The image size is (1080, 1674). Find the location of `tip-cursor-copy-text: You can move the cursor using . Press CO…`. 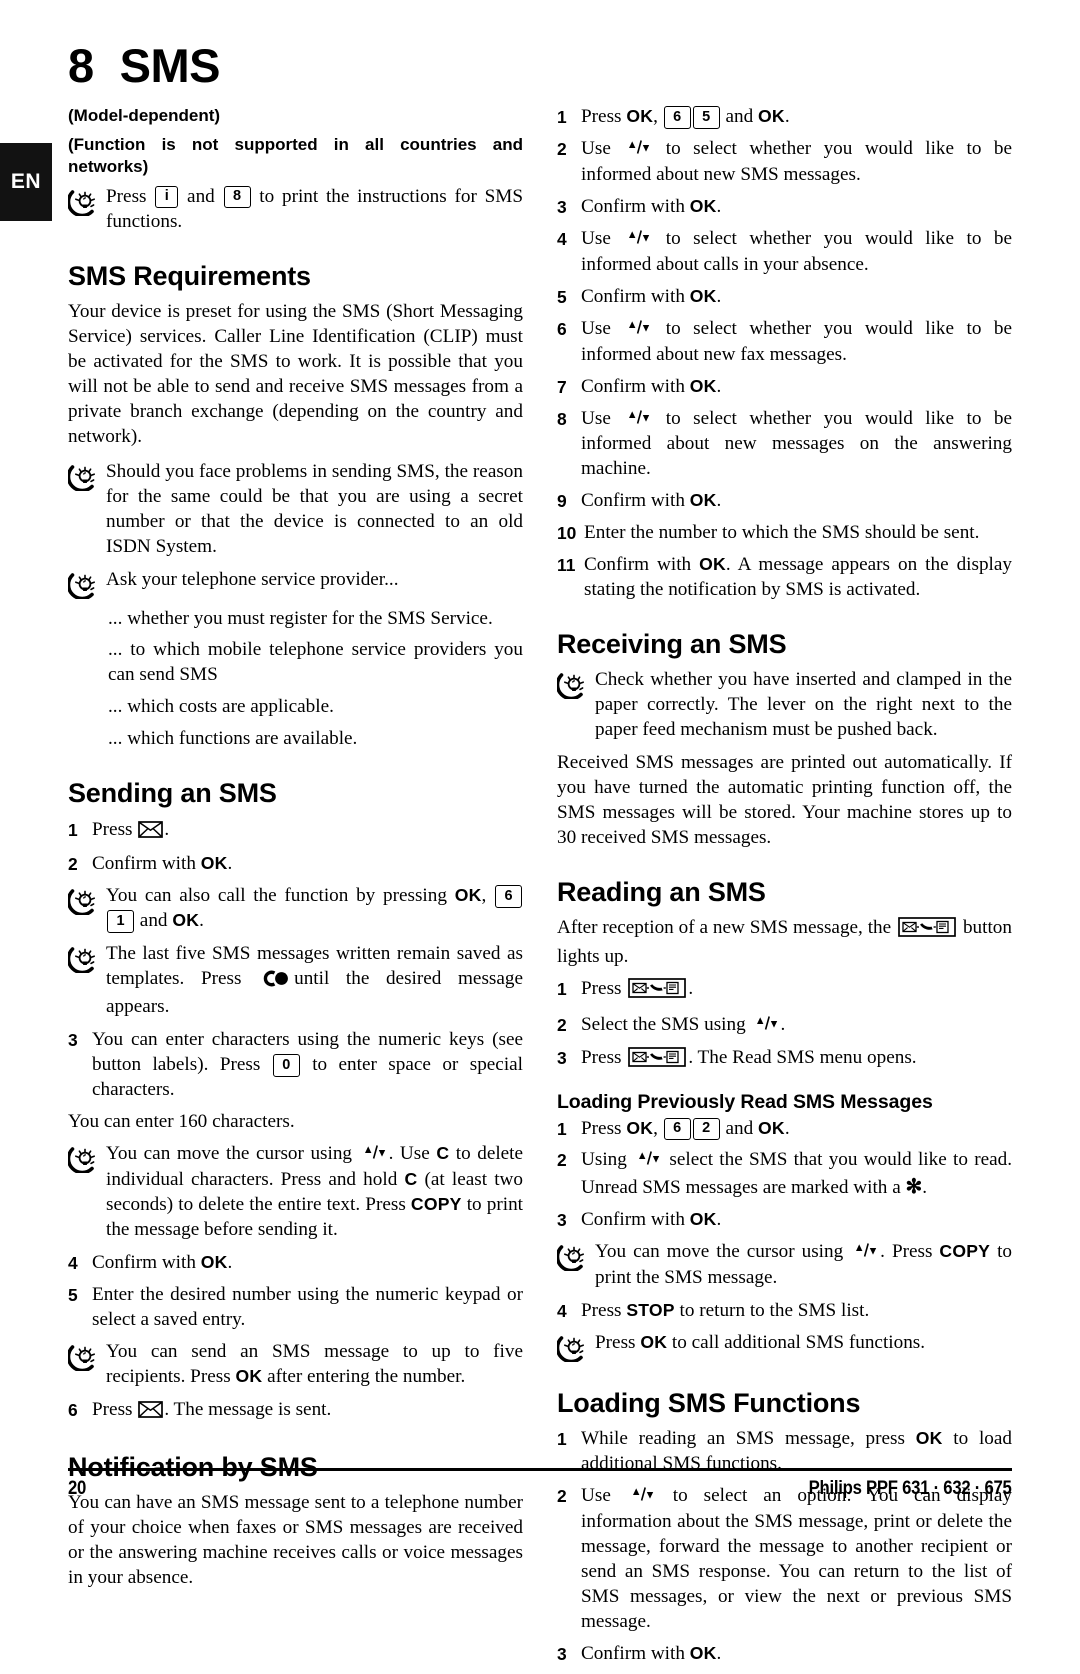

tip-cursor-copy-text: You can move the cursor using . Press CO… is located at coordinates (803, 1265).